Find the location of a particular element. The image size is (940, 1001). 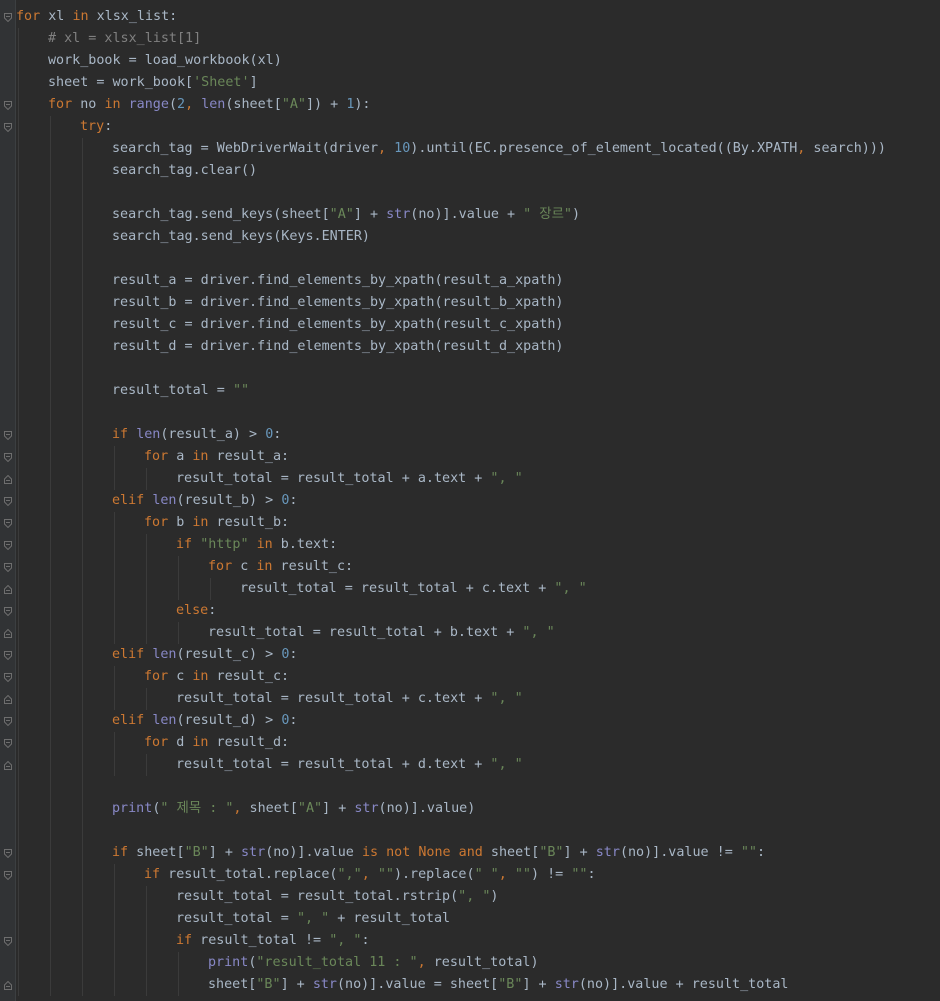

code-token: "B" is located at coordinates (551, 852).